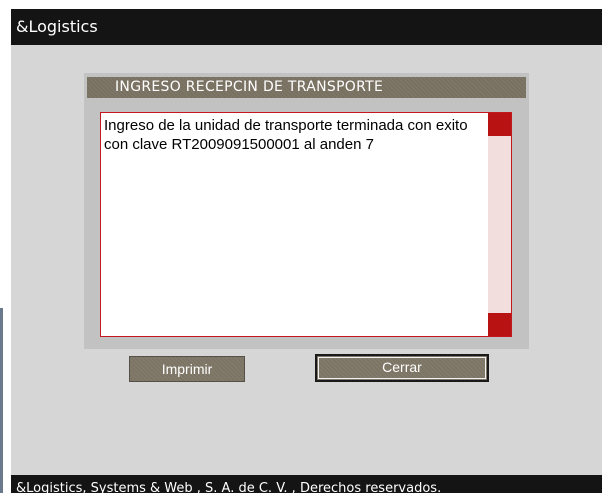  What do you see at coordinates (306, 27) in the screenshot?
I see `title-bar: &Logistics` at bounding box center [306, 27].